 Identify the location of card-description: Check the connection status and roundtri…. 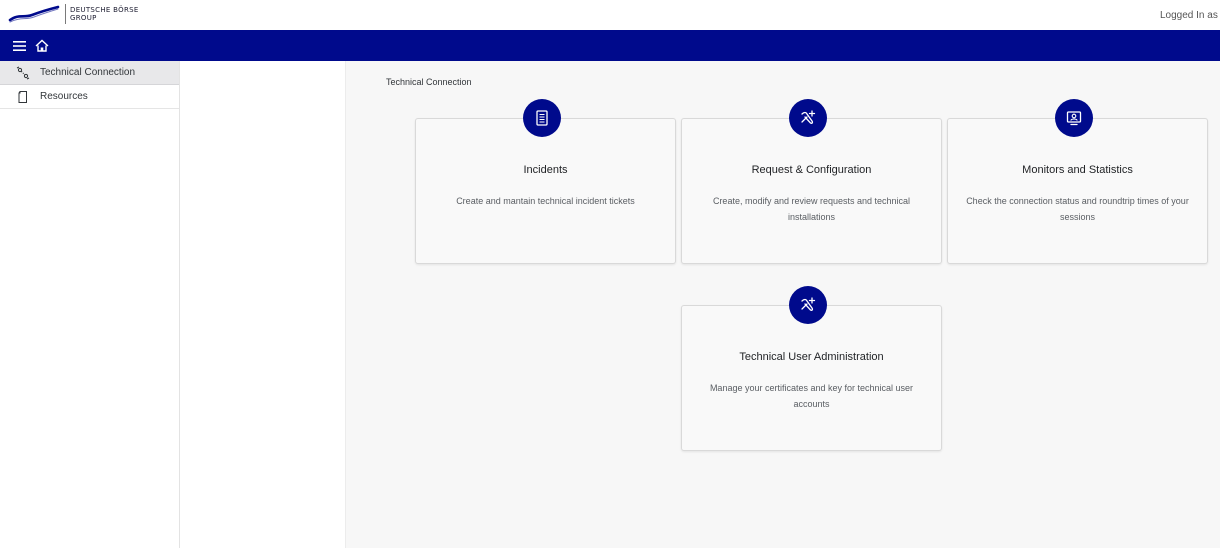
(1077, 209).